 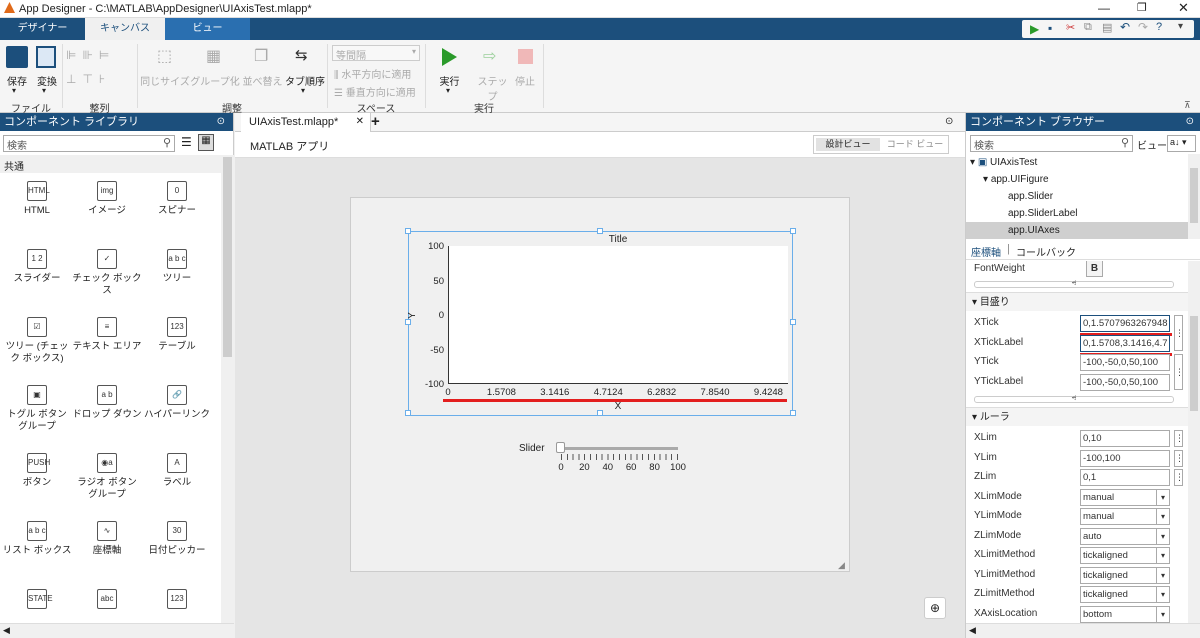 What do you see at coordinates (306, 122) in the screenshot?
I see `document-tab: UIAxisTest.mlapp* ✕` at bounding box center [306, 122].